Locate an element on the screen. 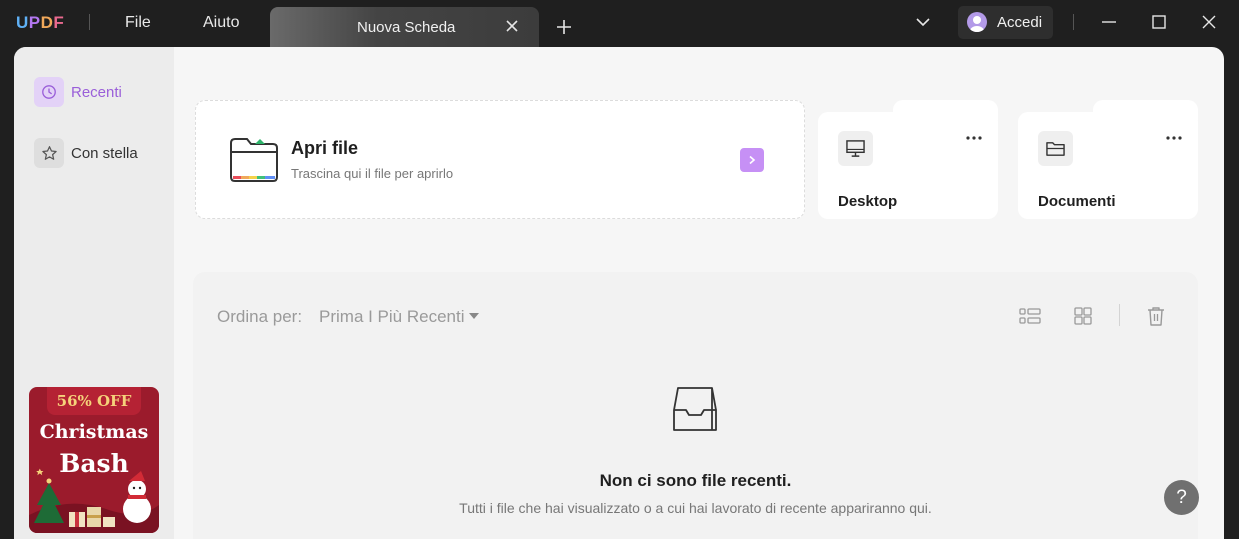 The image size is (1239, 539). open-file-title: Apri file is located at coordinates (325, 148).